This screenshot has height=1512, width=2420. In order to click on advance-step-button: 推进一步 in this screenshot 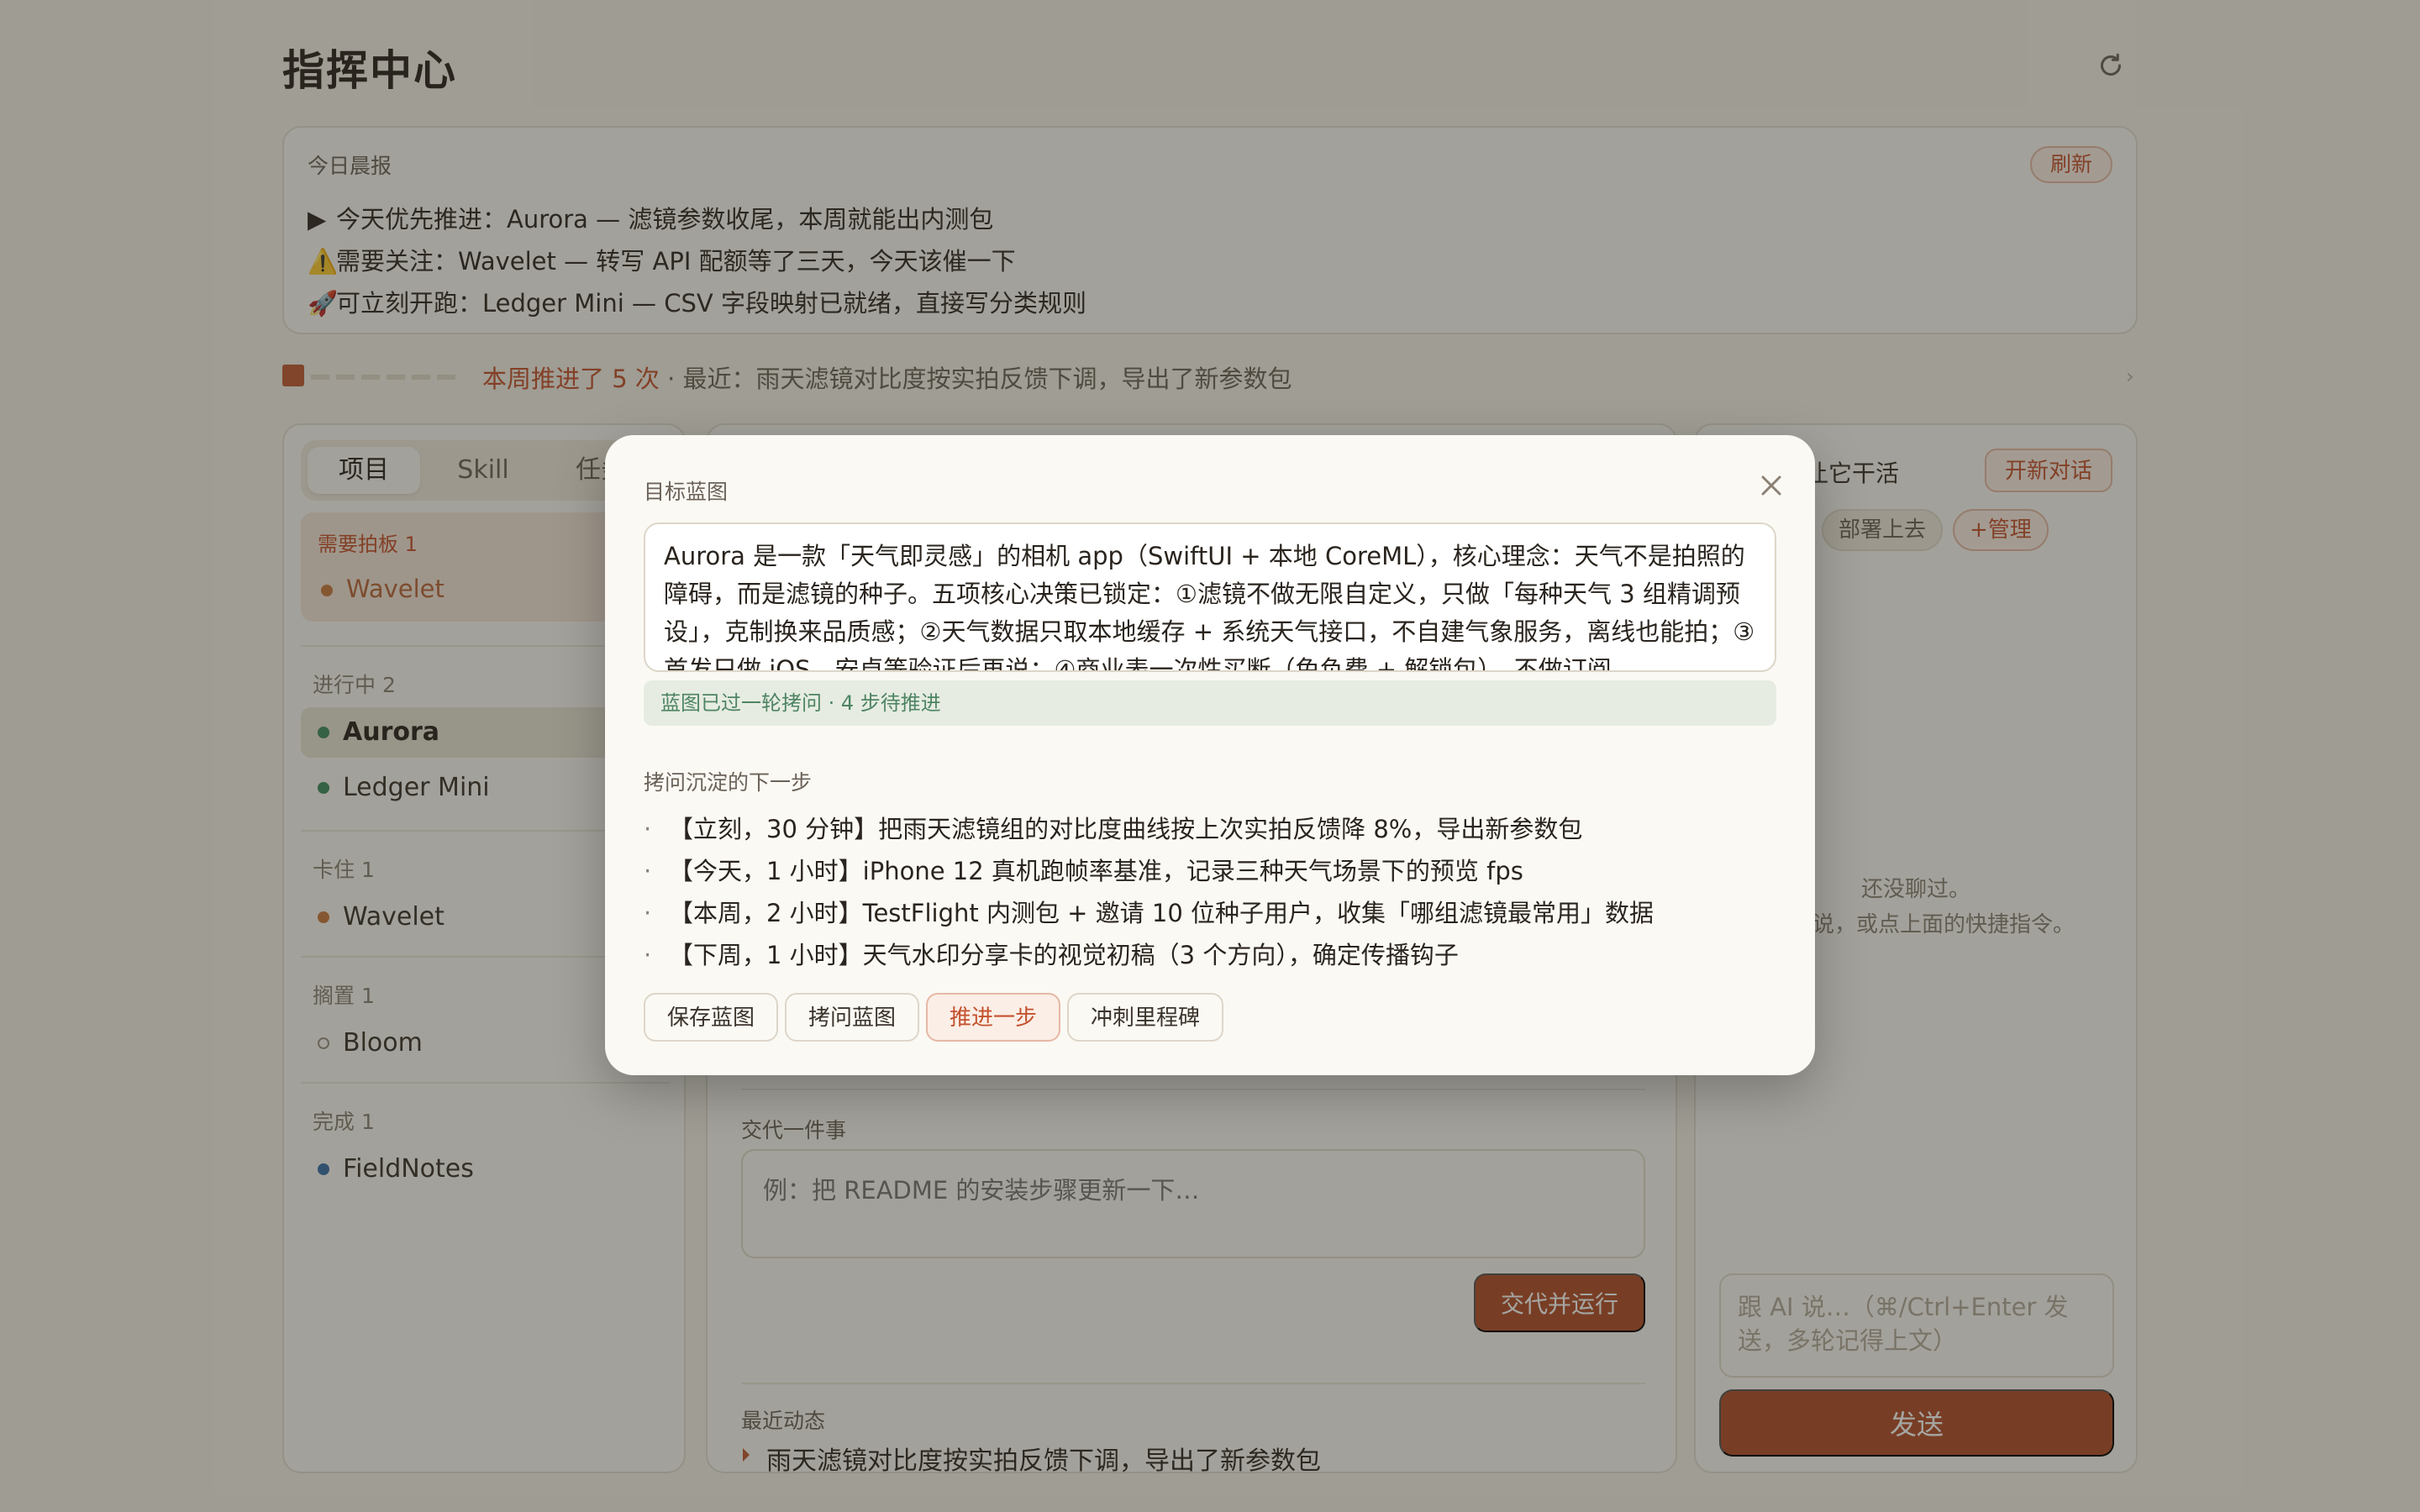, I will do `click(993, 1017)`.